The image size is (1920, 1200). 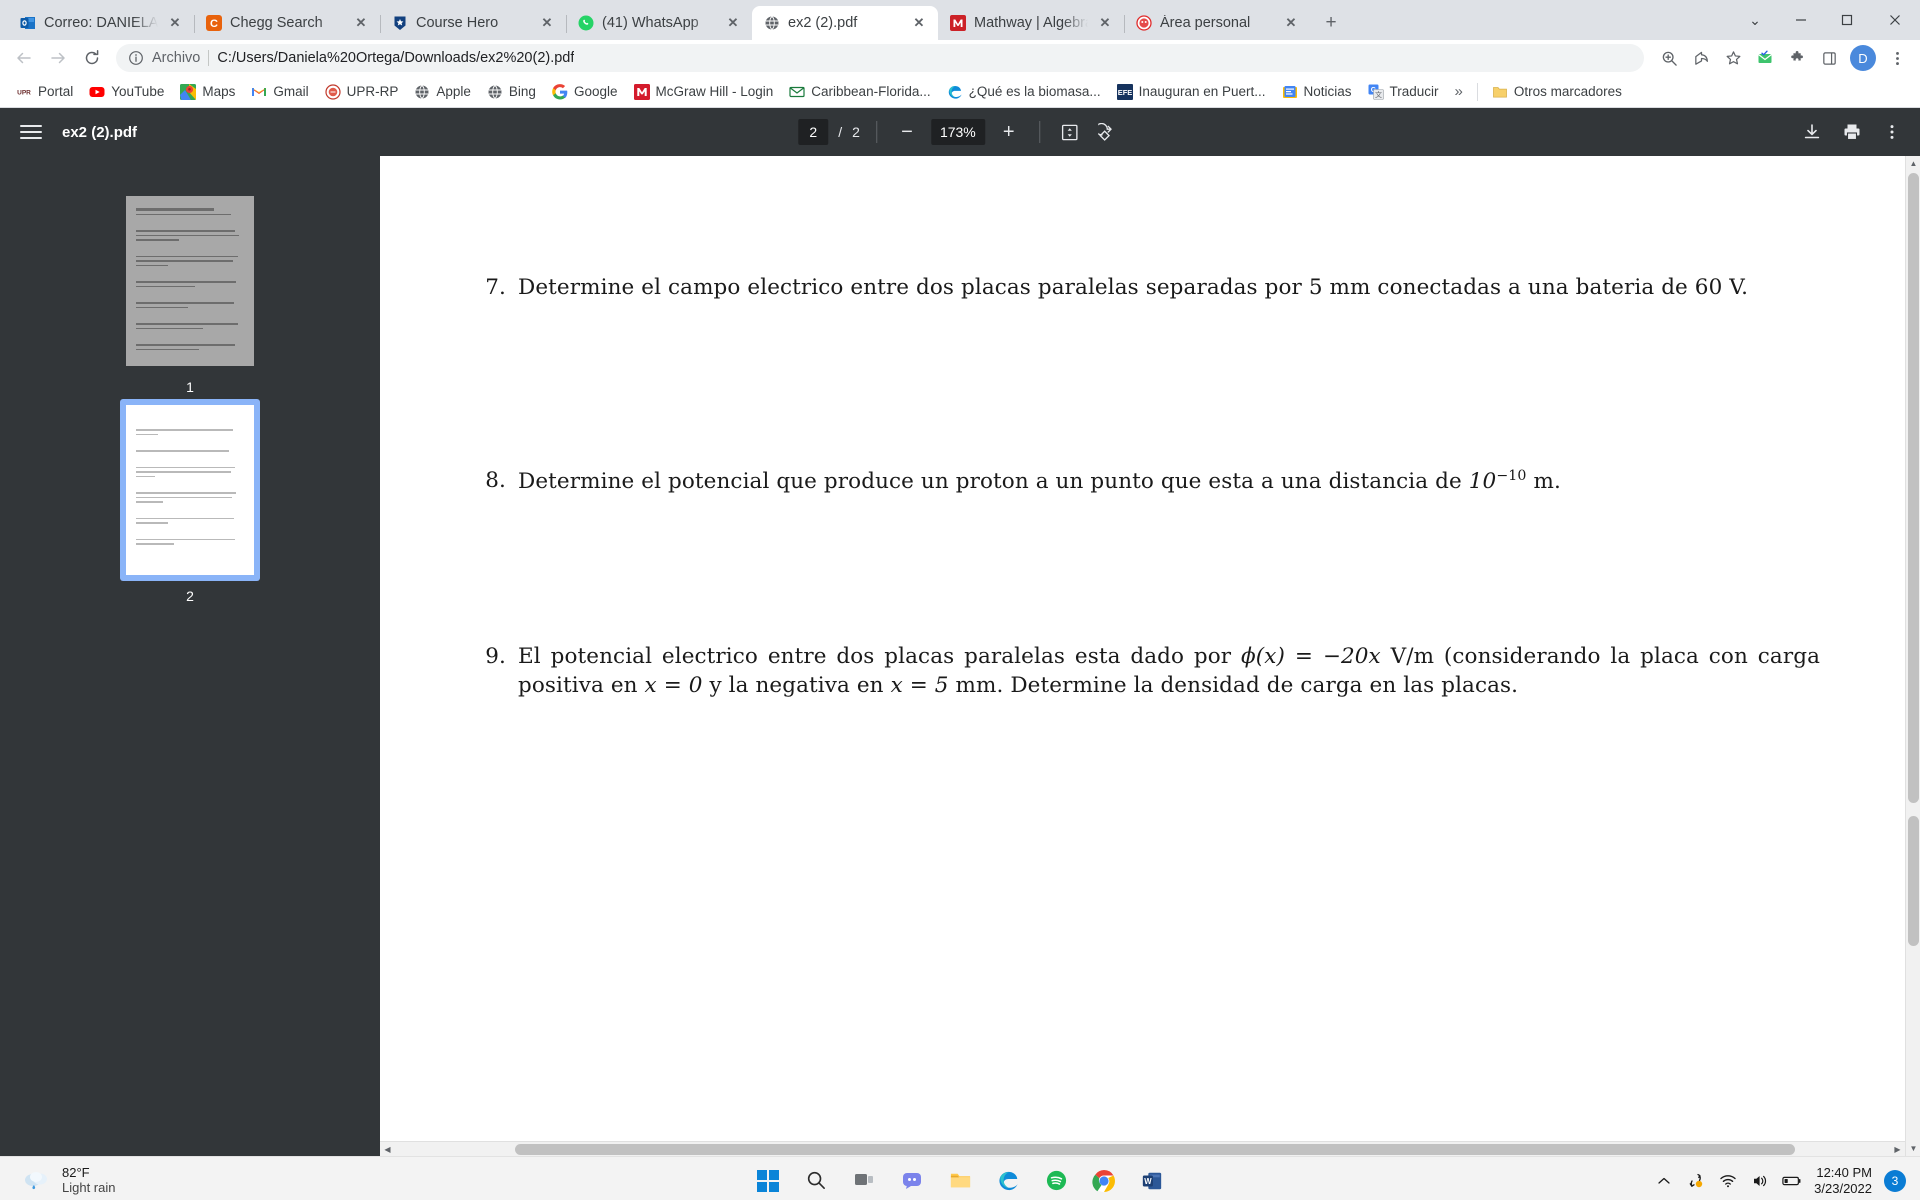 I want to click on bookmark-gmail: Gmail, so click(x=279, y=92).